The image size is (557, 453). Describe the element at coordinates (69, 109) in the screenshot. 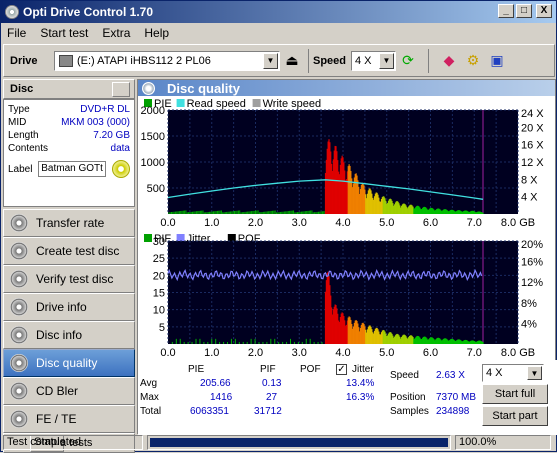

I see `disc-type-row: Type DVD+R DL` at that location.